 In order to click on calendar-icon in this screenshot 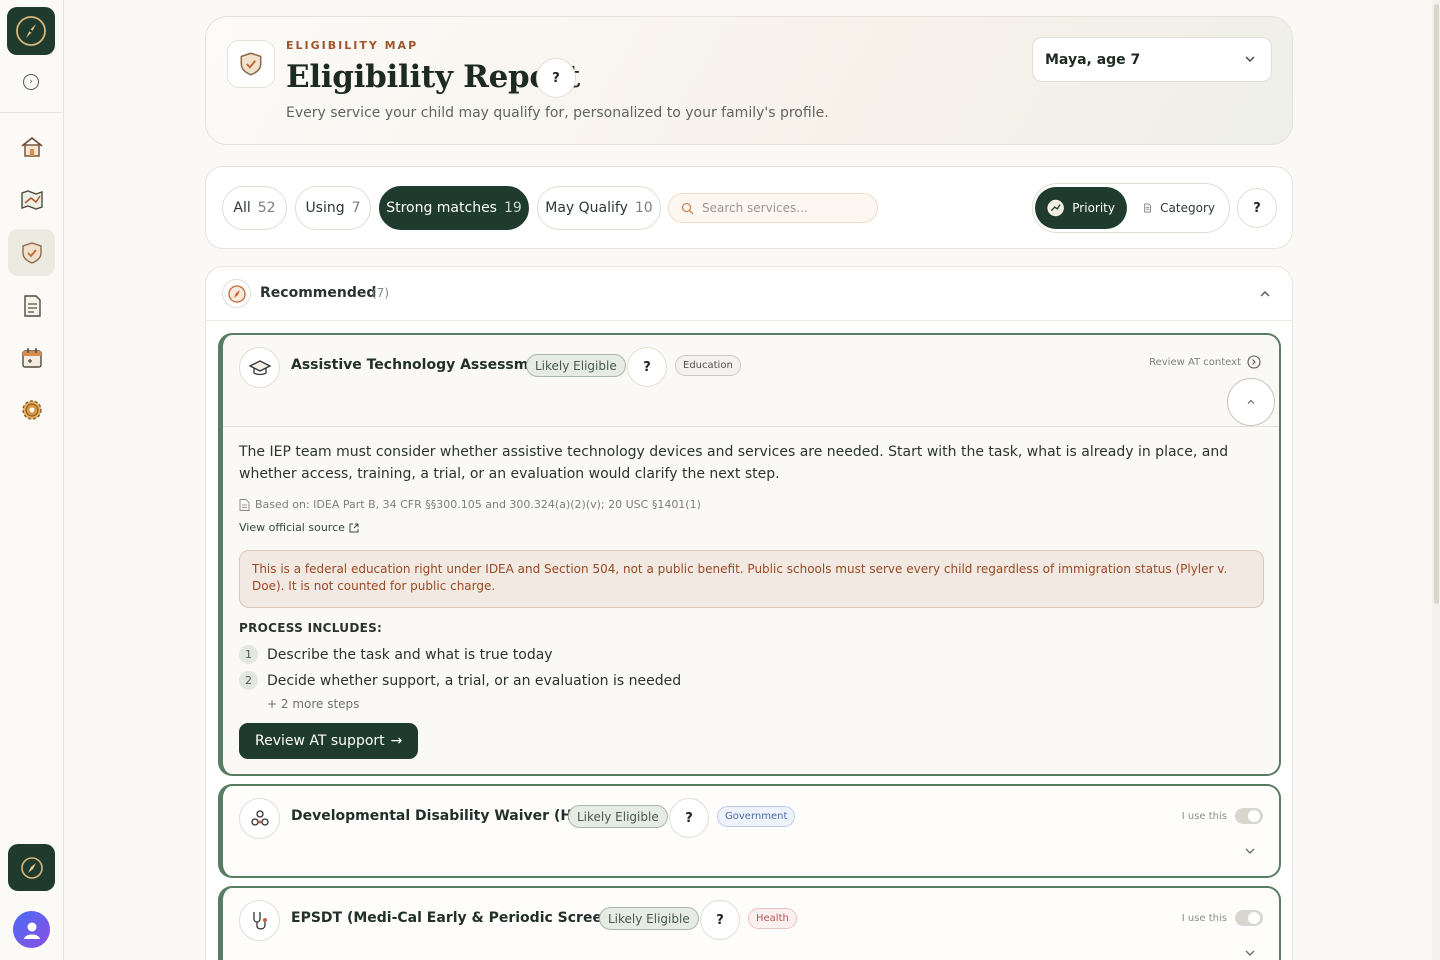, I will do `click(31, 357)`.